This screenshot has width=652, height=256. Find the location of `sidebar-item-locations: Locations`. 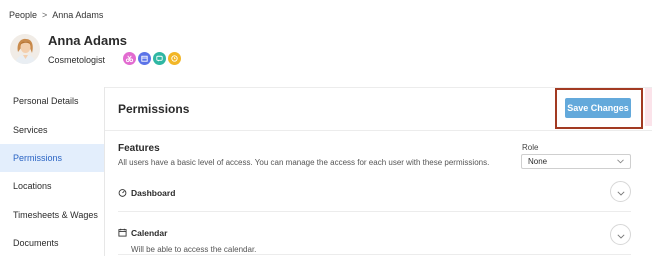

sidebar-item-locations: Locations is located at coordinates (52, 186).